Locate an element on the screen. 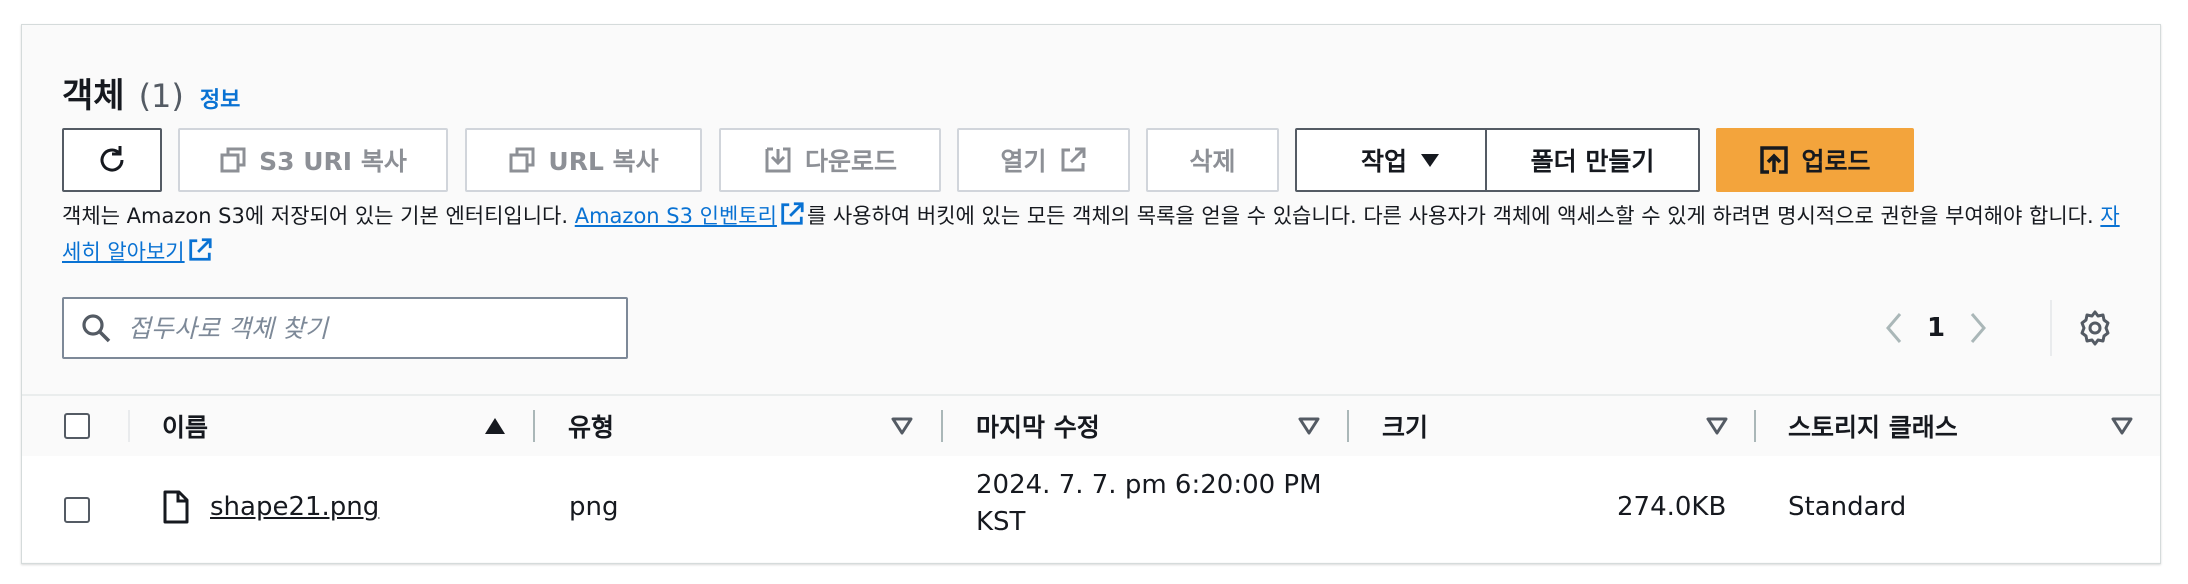 Image resolution: width=2188 pixels, height=584 pixels. page-title: 객체 is located at coordinates (93, 96).